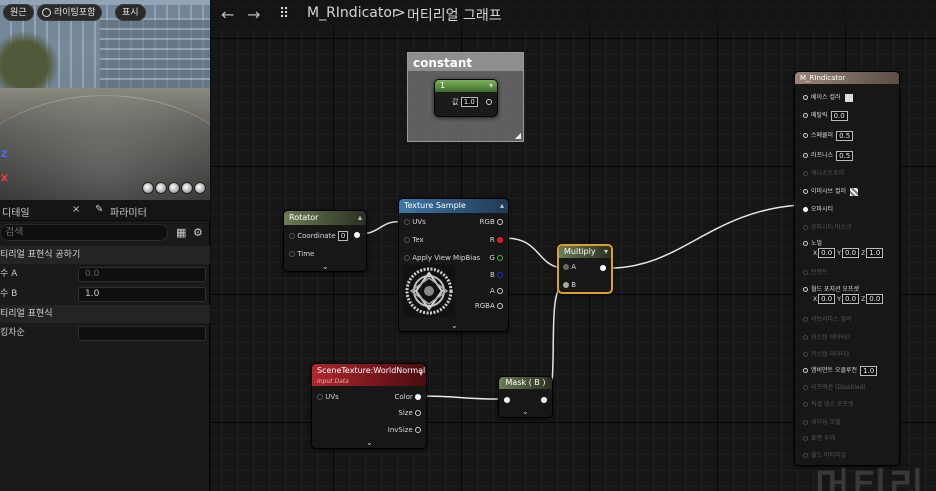 The height and width of the screenshot is (491, 936). I want to click on mask-input-pin, so click(507, 400).